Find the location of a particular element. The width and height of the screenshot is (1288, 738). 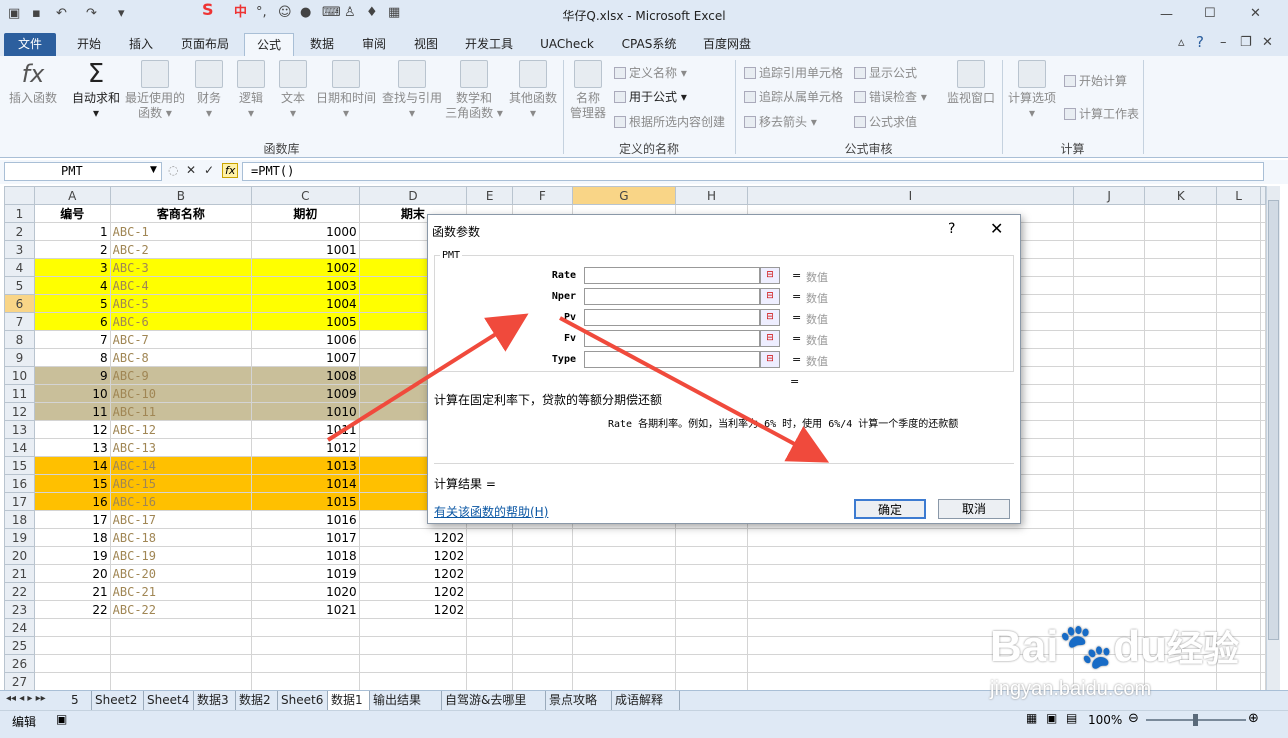

closing-cell: 1202 is located at coordinates (413, 573).